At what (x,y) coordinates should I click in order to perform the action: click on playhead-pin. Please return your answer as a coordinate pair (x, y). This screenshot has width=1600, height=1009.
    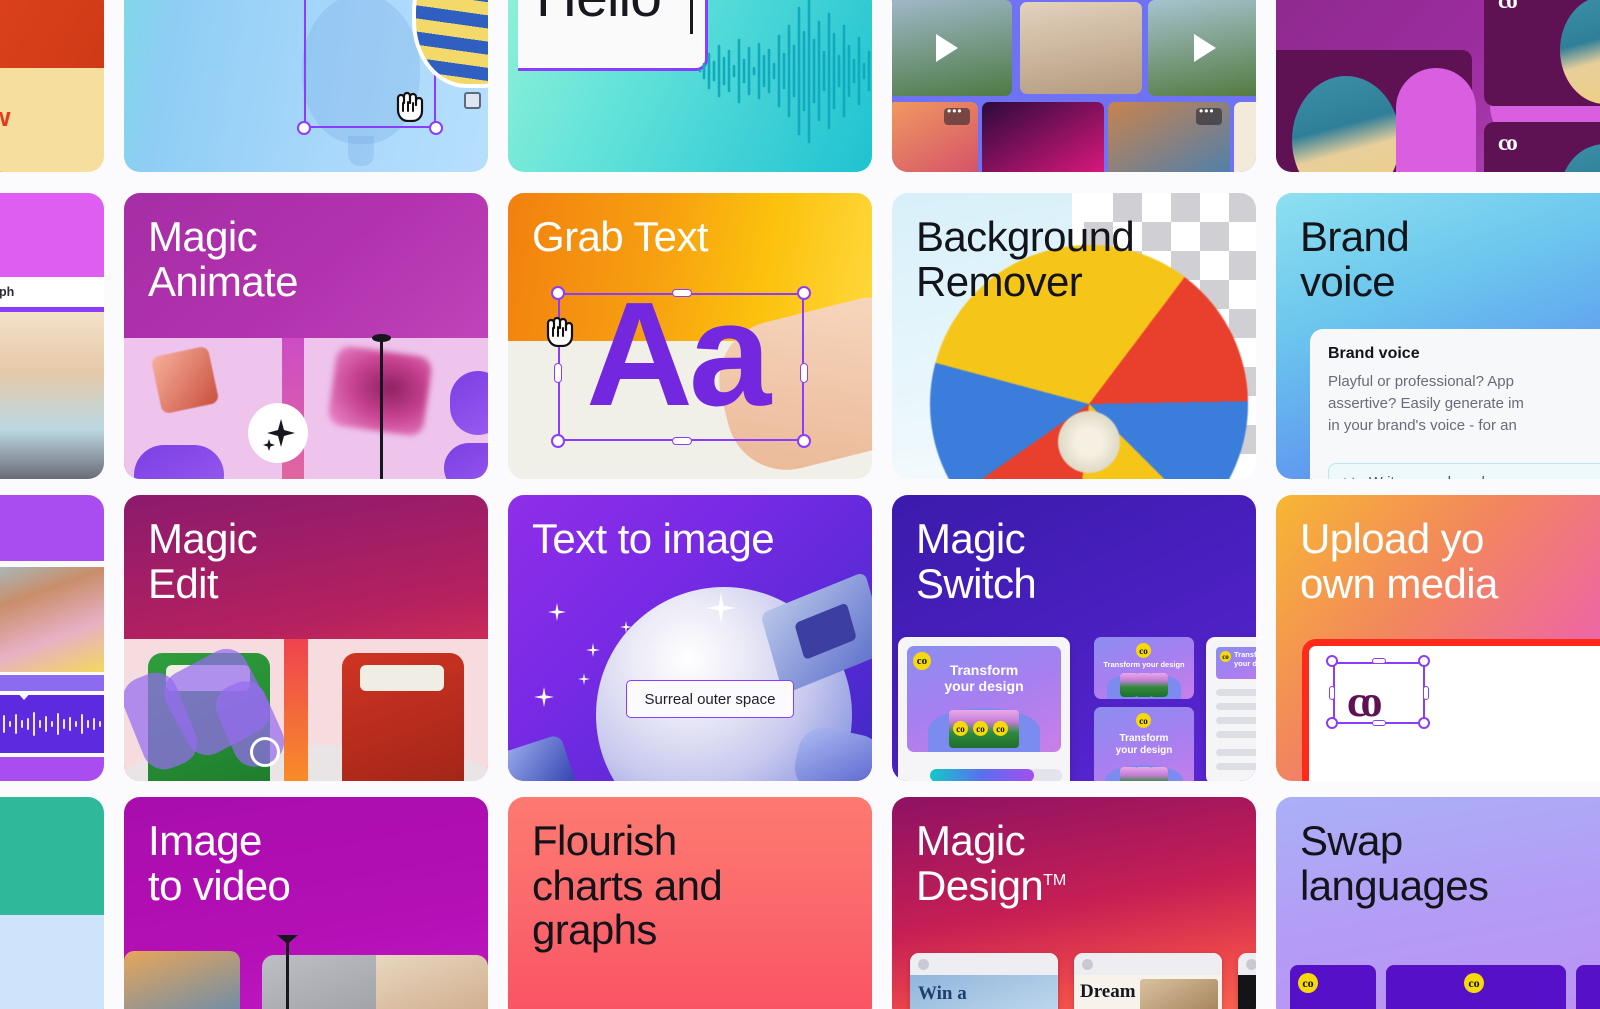
    Looking at the image, I should click on (287, 974).